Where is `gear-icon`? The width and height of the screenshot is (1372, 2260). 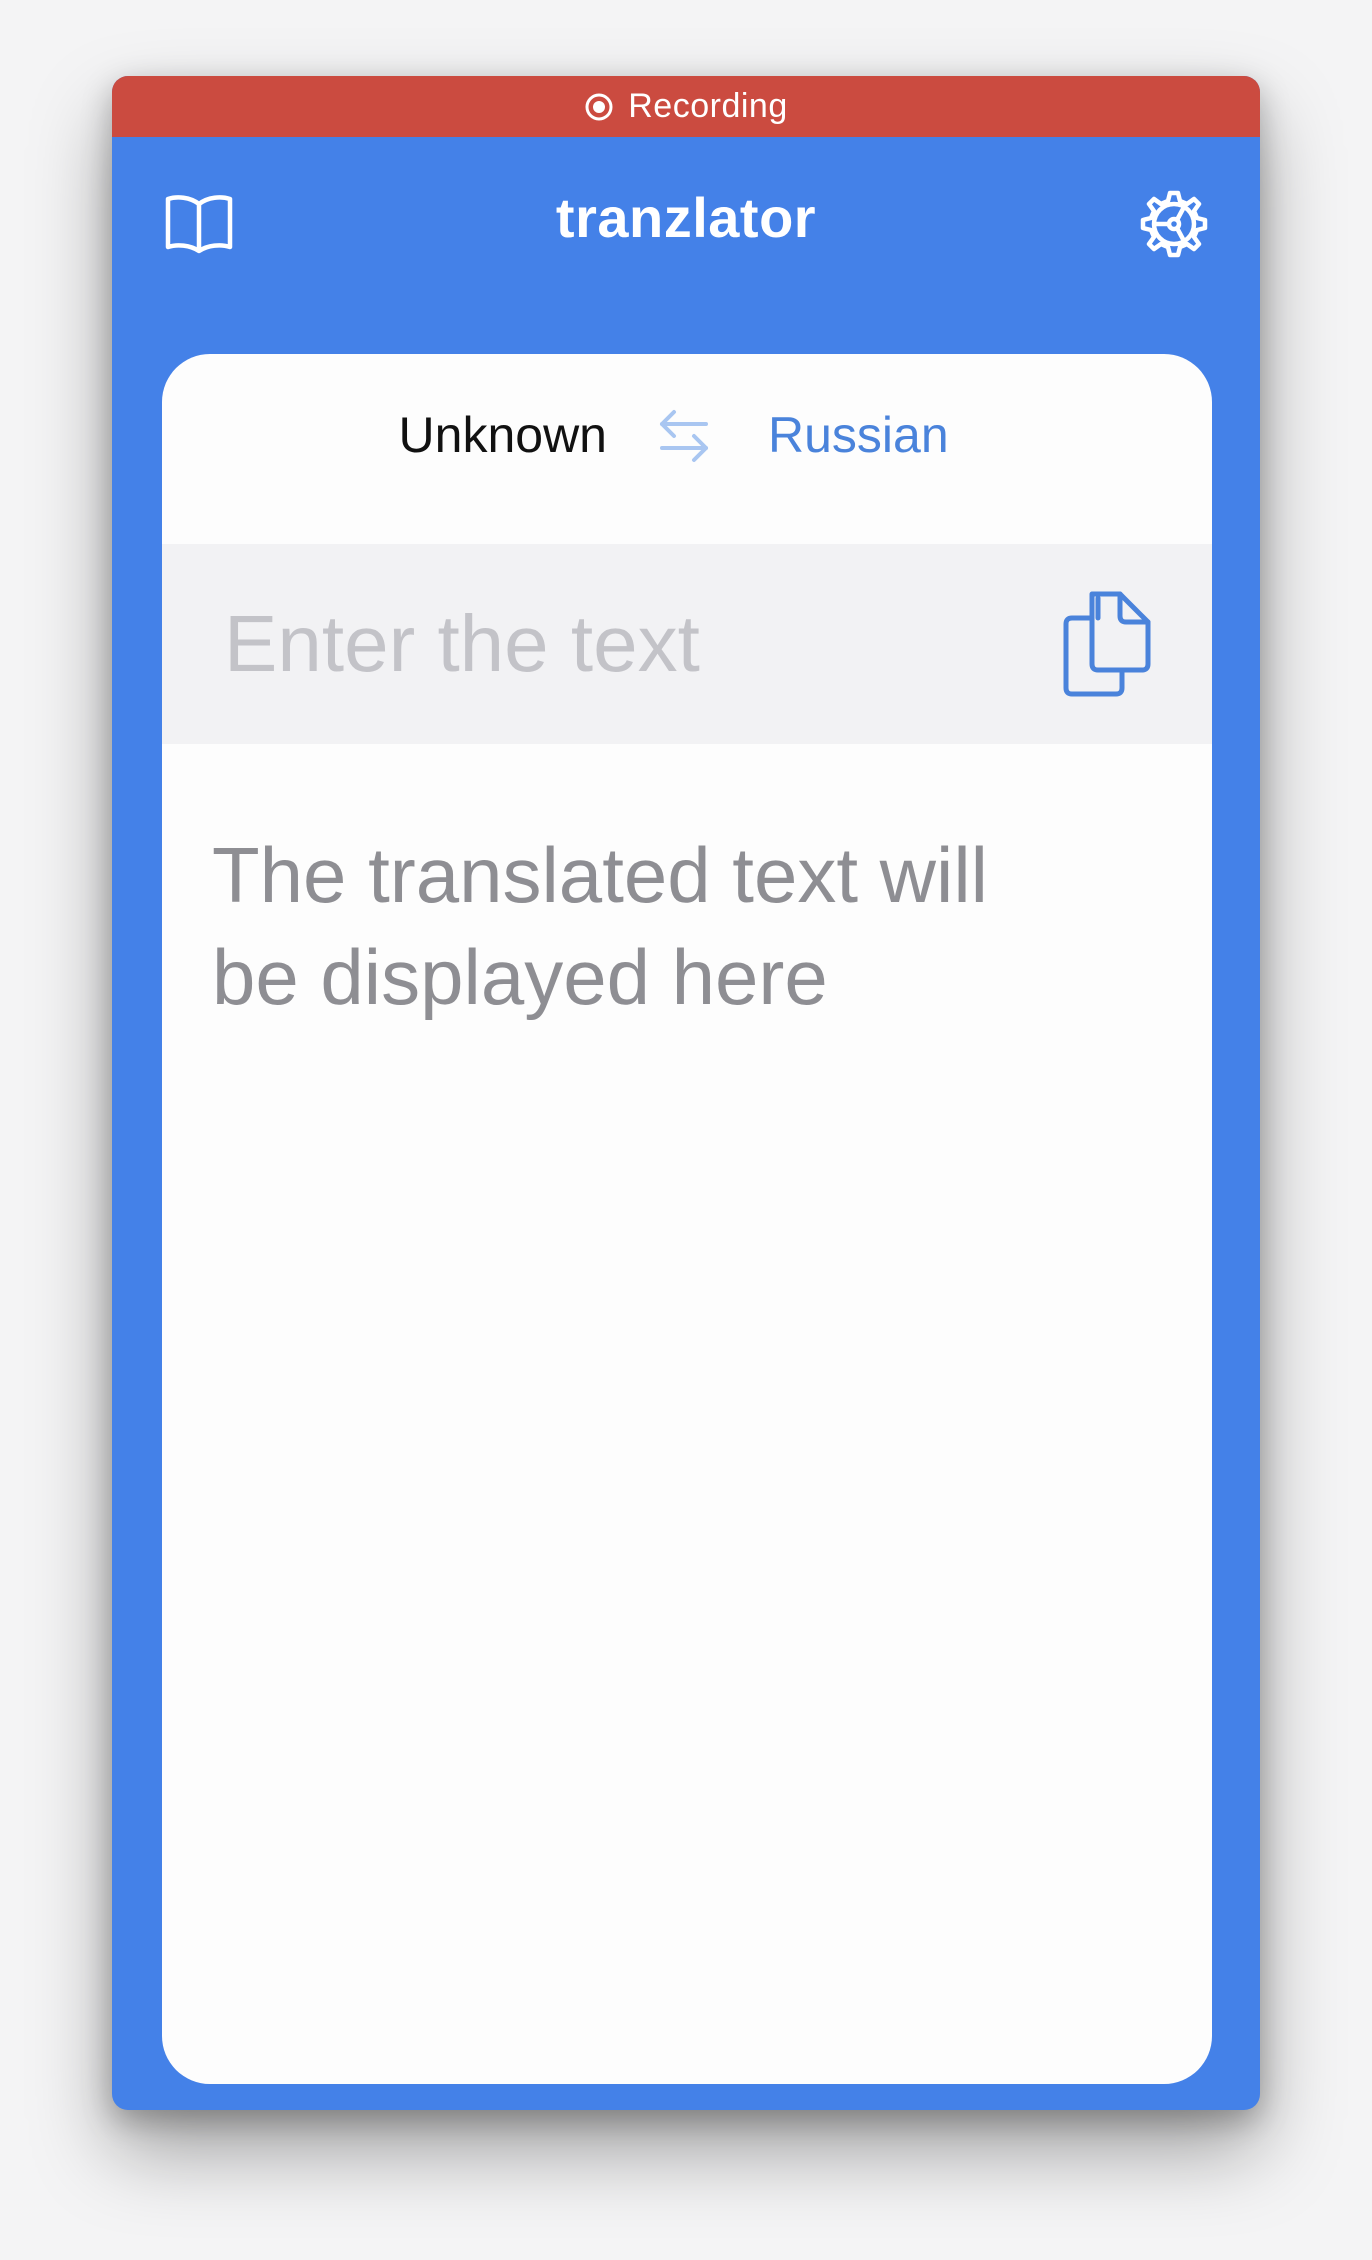
gear-icon is located at coordinates (1174, 224).